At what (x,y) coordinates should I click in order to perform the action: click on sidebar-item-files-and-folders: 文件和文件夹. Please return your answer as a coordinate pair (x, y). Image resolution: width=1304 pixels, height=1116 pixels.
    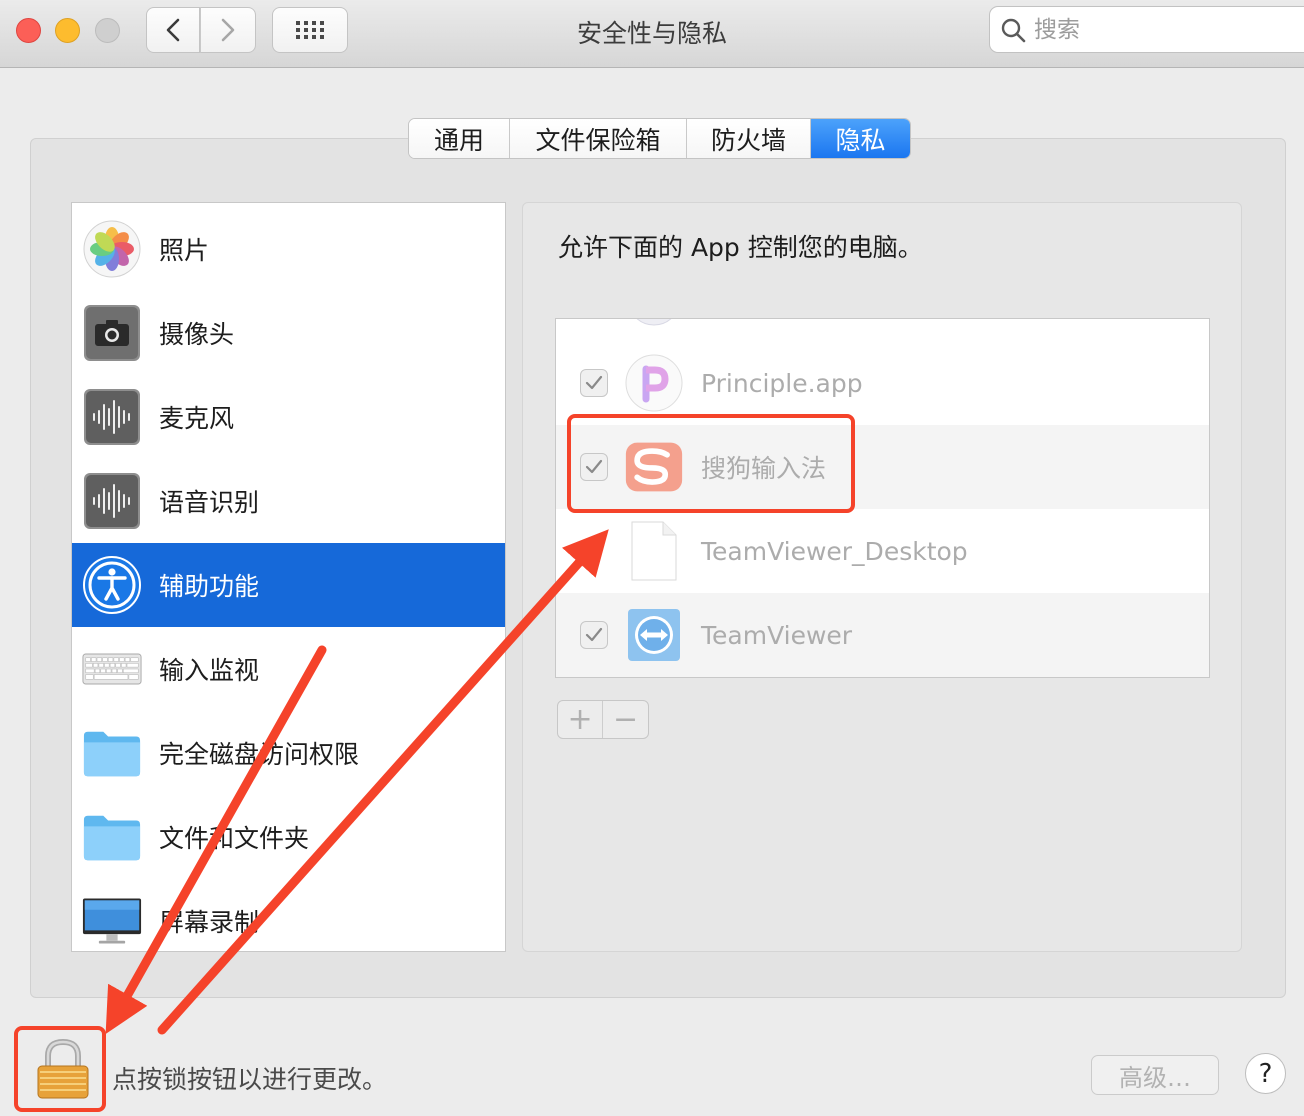
    Looking at the image, I should click on (288, 837).